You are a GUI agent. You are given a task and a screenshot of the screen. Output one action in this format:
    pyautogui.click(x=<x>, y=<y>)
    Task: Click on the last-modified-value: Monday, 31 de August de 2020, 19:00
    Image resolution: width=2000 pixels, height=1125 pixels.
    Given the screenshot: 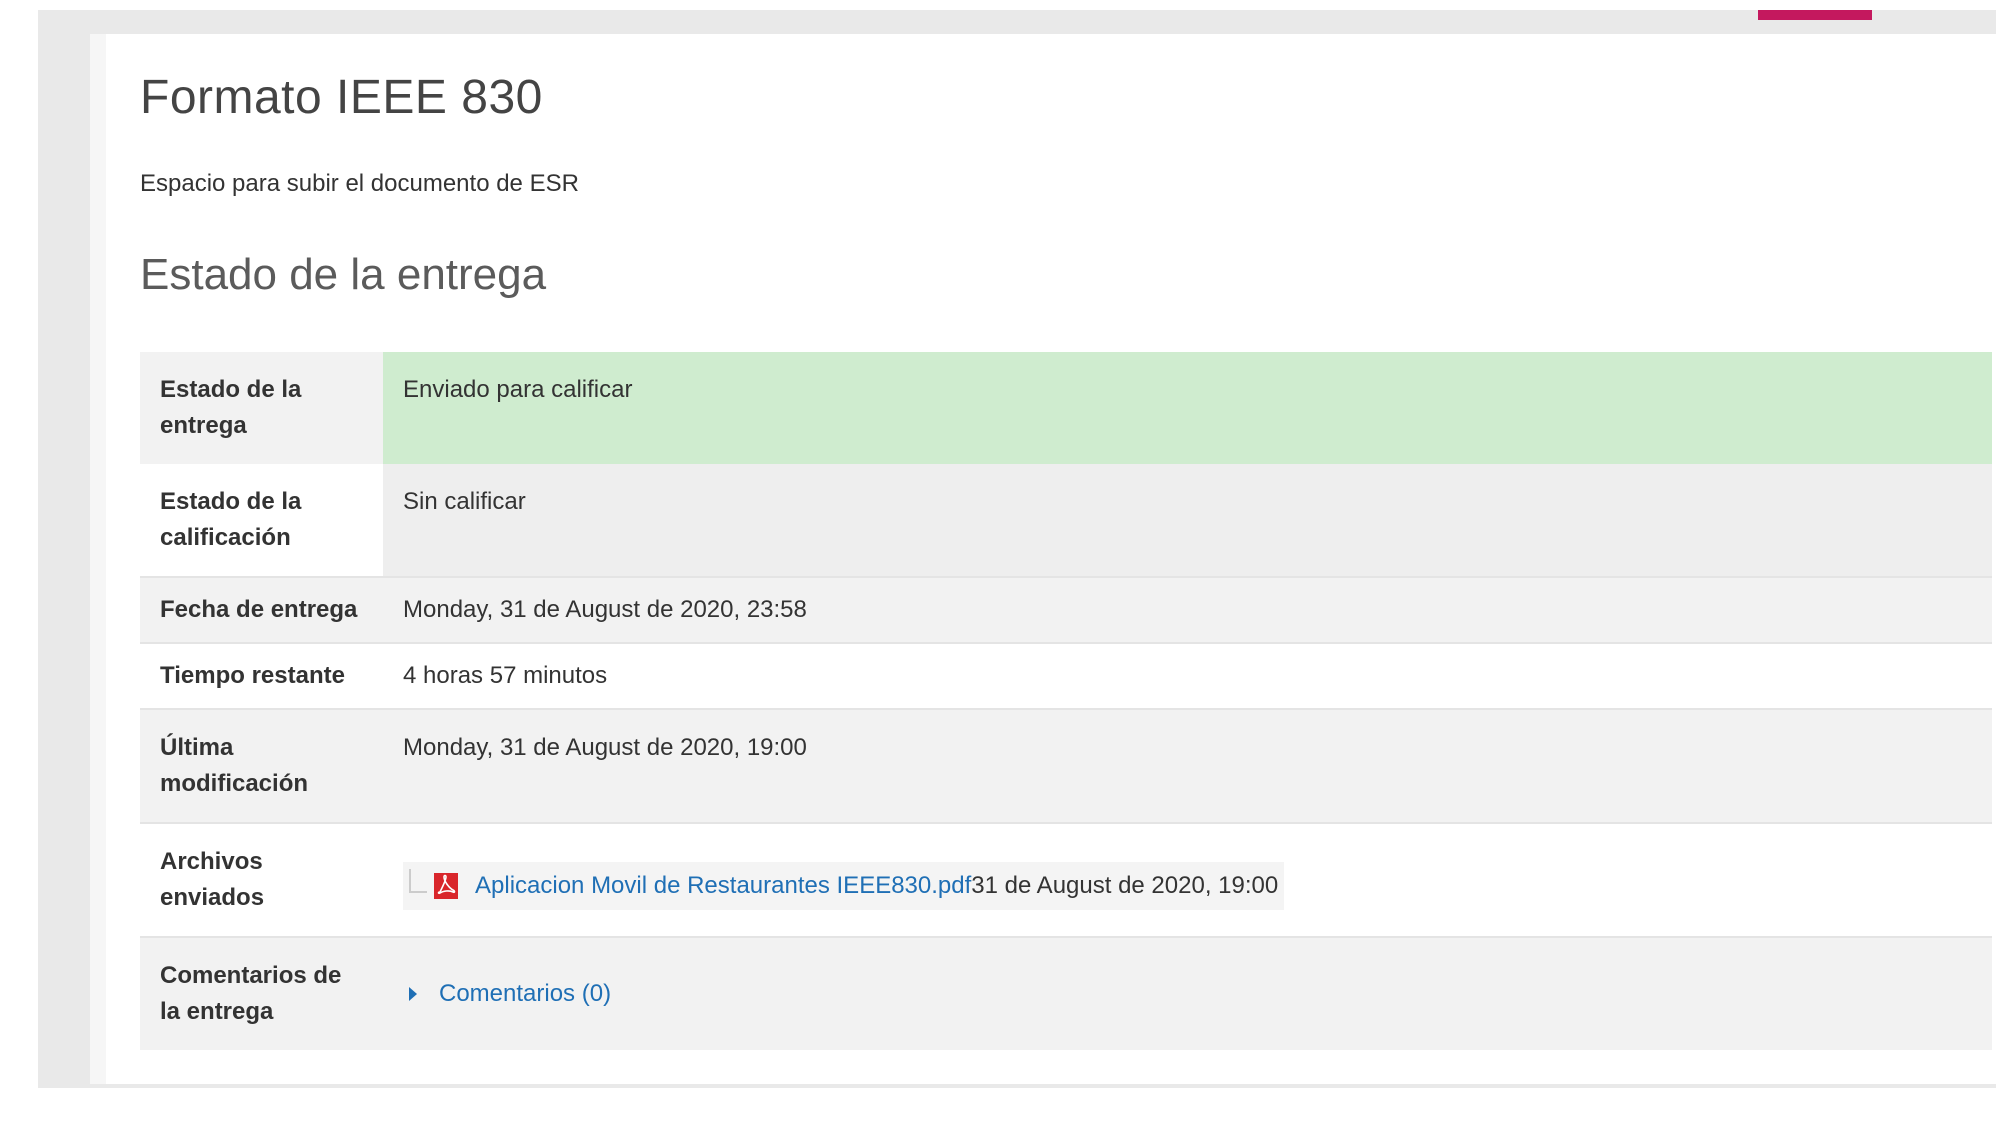 What is the action you would take?
    pyautogui.click(x=1187, y=765)
    